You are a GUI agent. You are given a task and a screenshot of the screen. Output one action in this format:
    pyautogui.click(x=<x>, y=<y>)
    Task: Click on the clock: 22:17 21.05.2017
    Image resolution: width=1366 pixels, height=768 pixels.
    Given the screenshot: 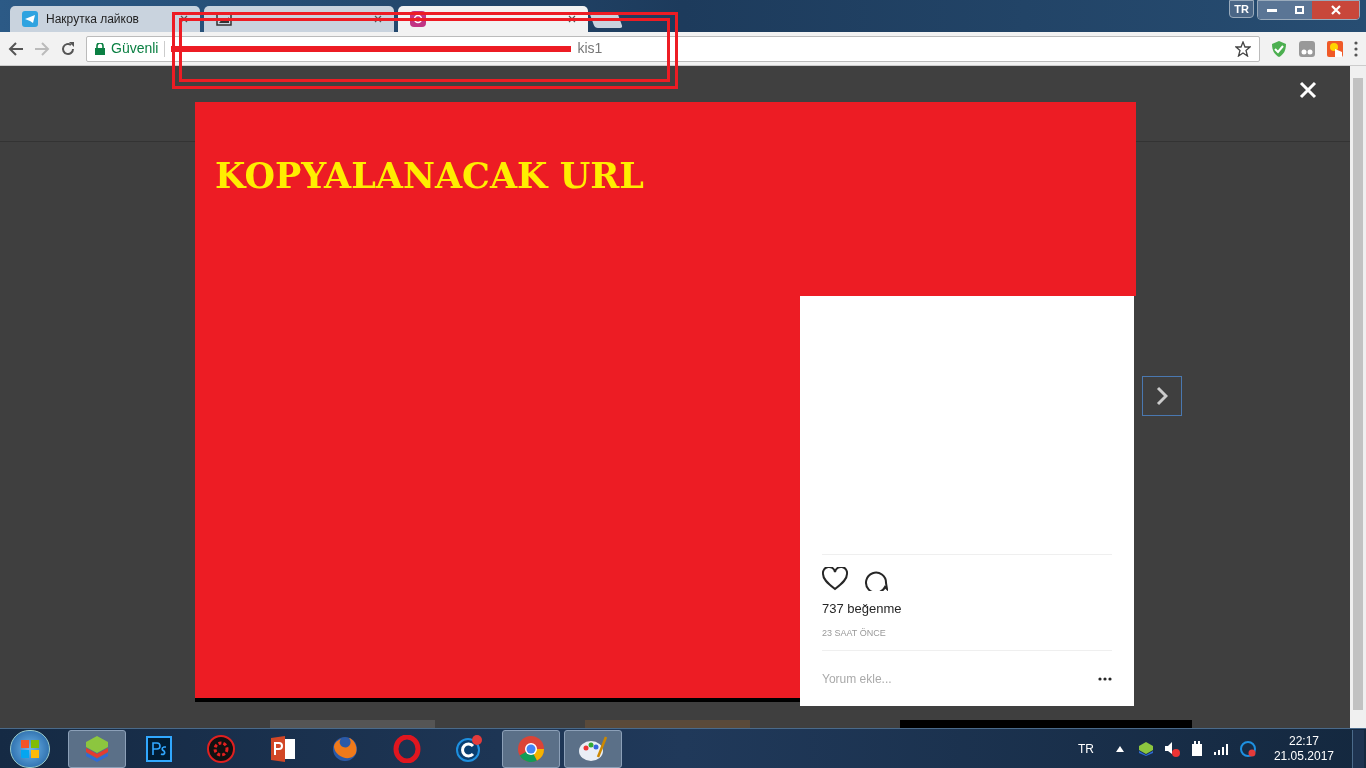 What is the action you would take?
    pyautogui.click(x=1303, y=748)
    